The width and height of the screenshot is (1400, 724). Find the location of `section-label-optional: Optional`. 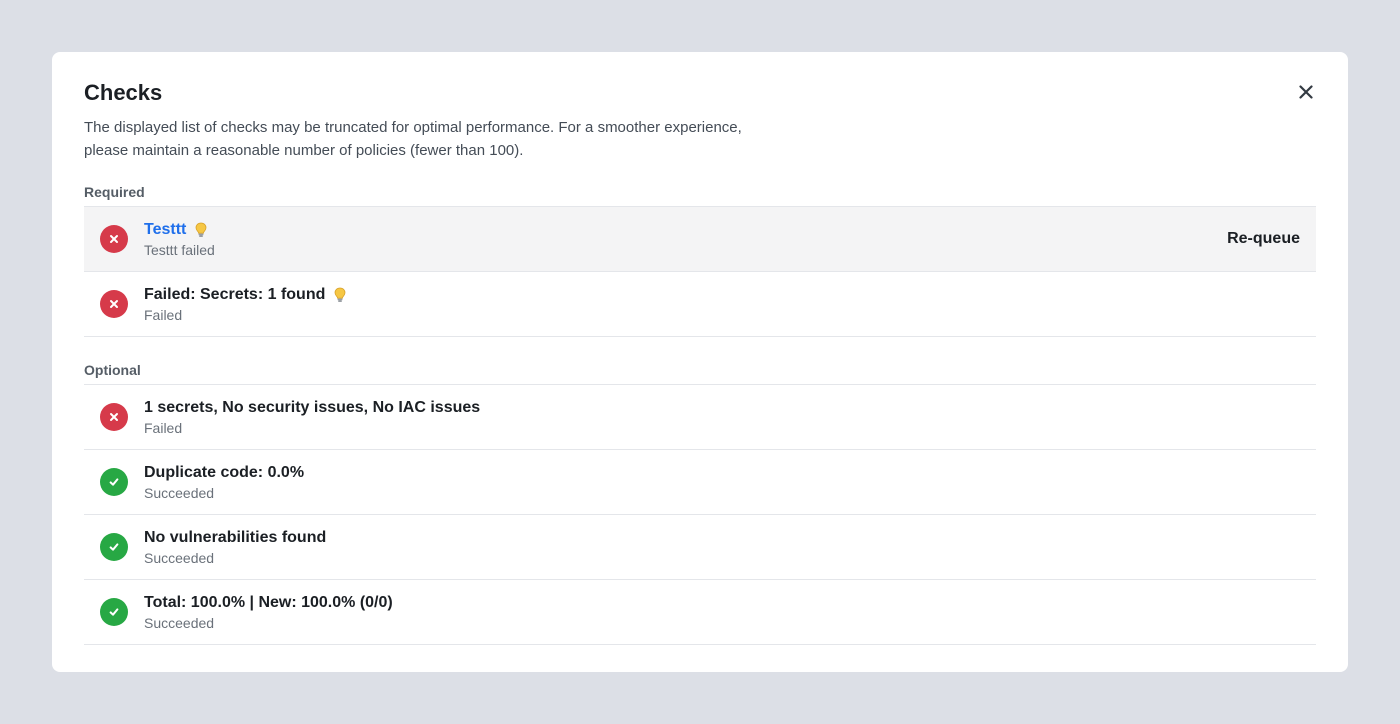

section-label-optional: Optional is located at coordinates (112, 370).